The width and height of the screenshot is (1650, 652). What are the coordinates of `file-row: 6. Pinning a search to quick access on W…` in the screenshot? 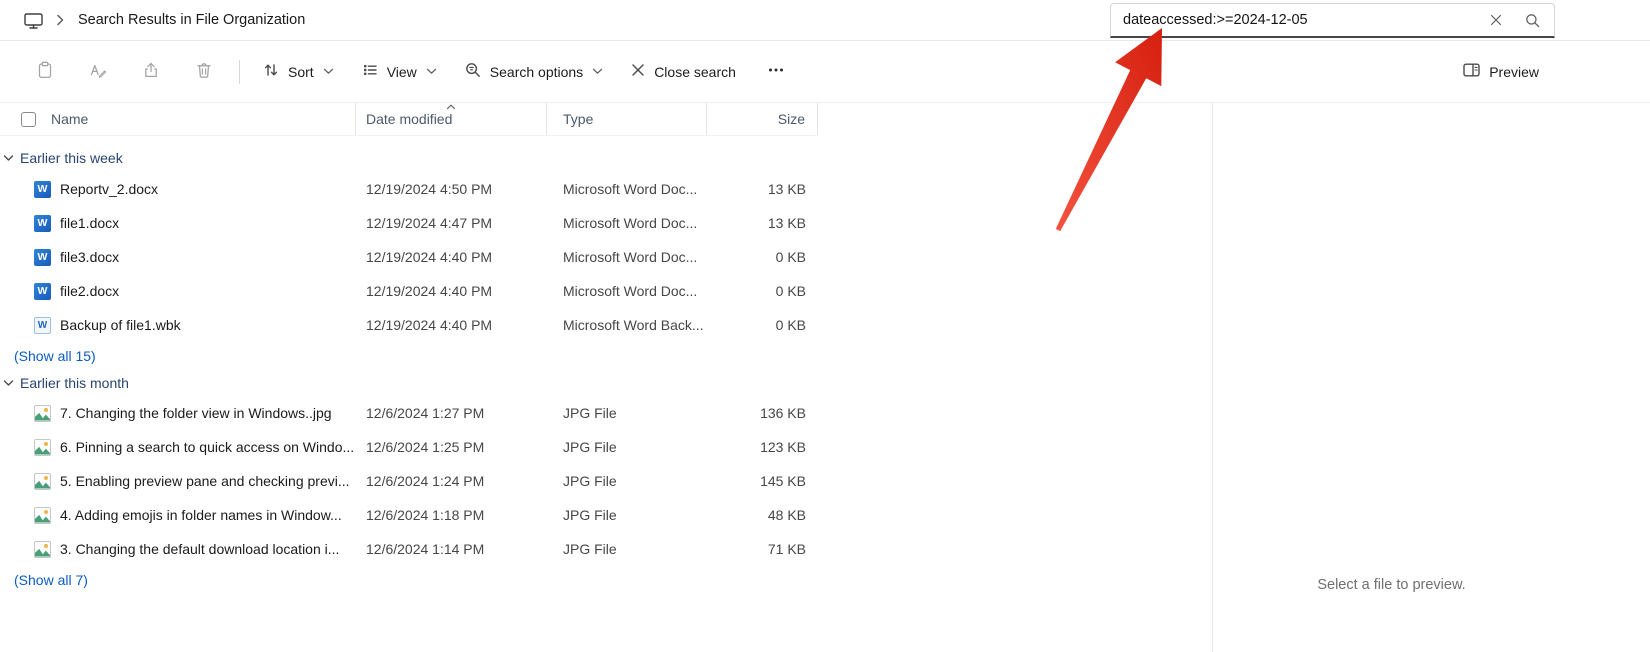 It's located at (606, 447).